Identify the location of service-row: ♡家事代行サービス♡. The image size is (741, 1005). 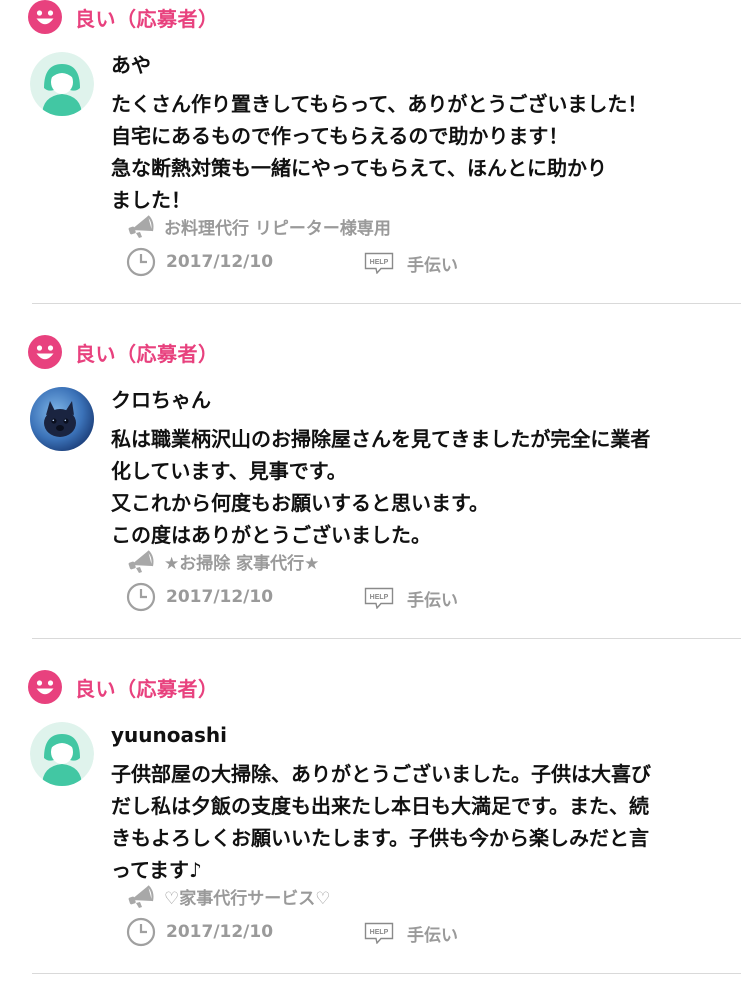
(229, 896).